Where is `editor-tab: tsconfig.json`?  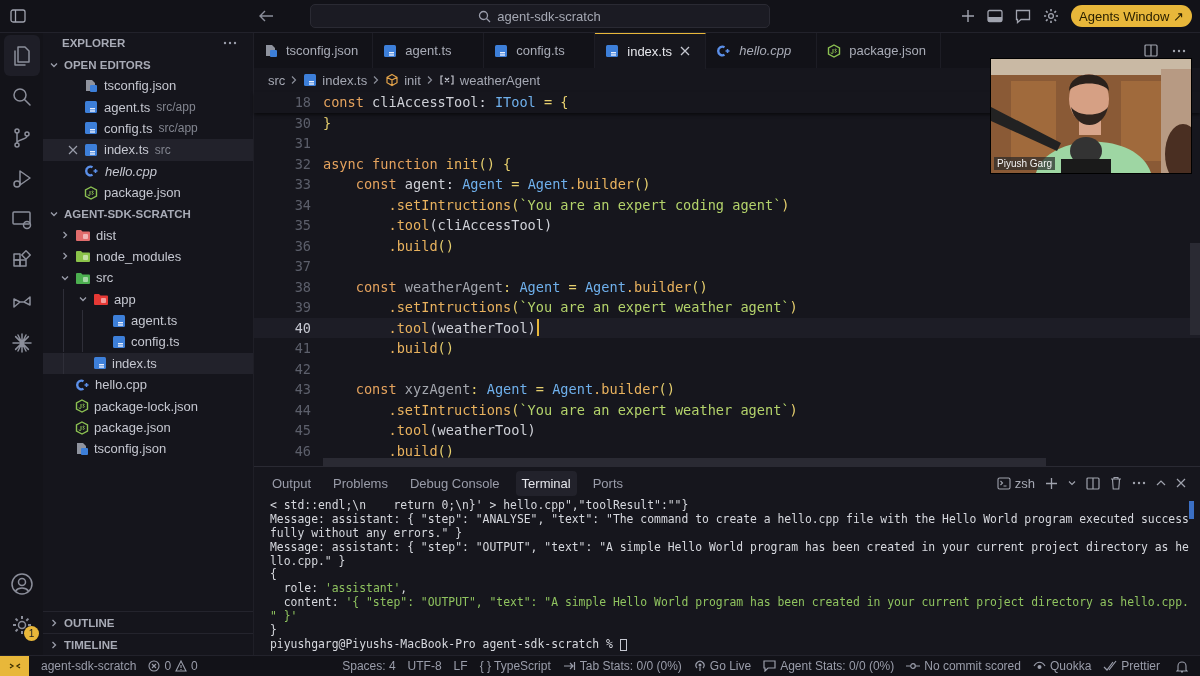 editor-tab: tsconfig.json is located at coordinates (314, 50).